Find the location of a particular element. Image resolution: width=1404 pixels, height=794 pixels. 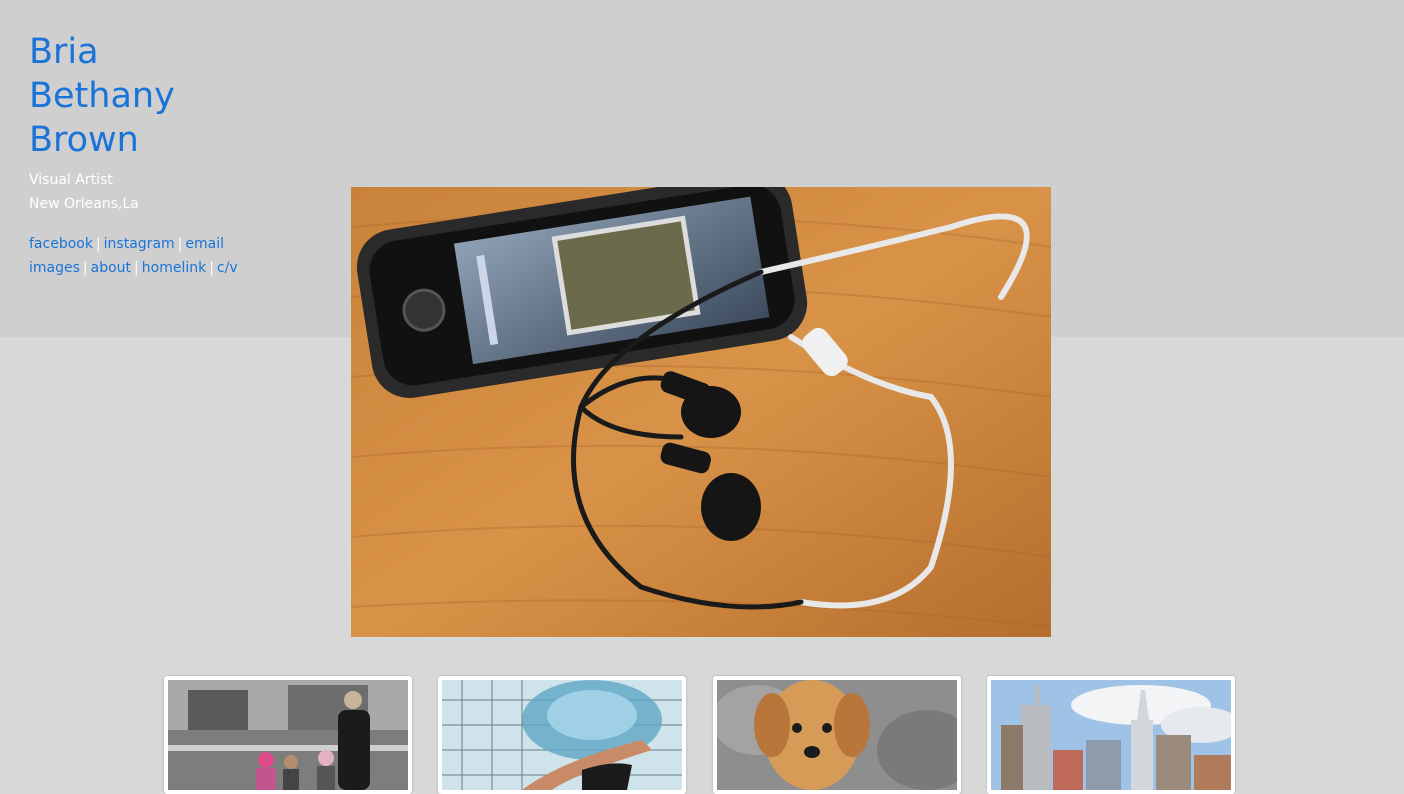

cv-link: c/v is located at coordinates (227, 268).